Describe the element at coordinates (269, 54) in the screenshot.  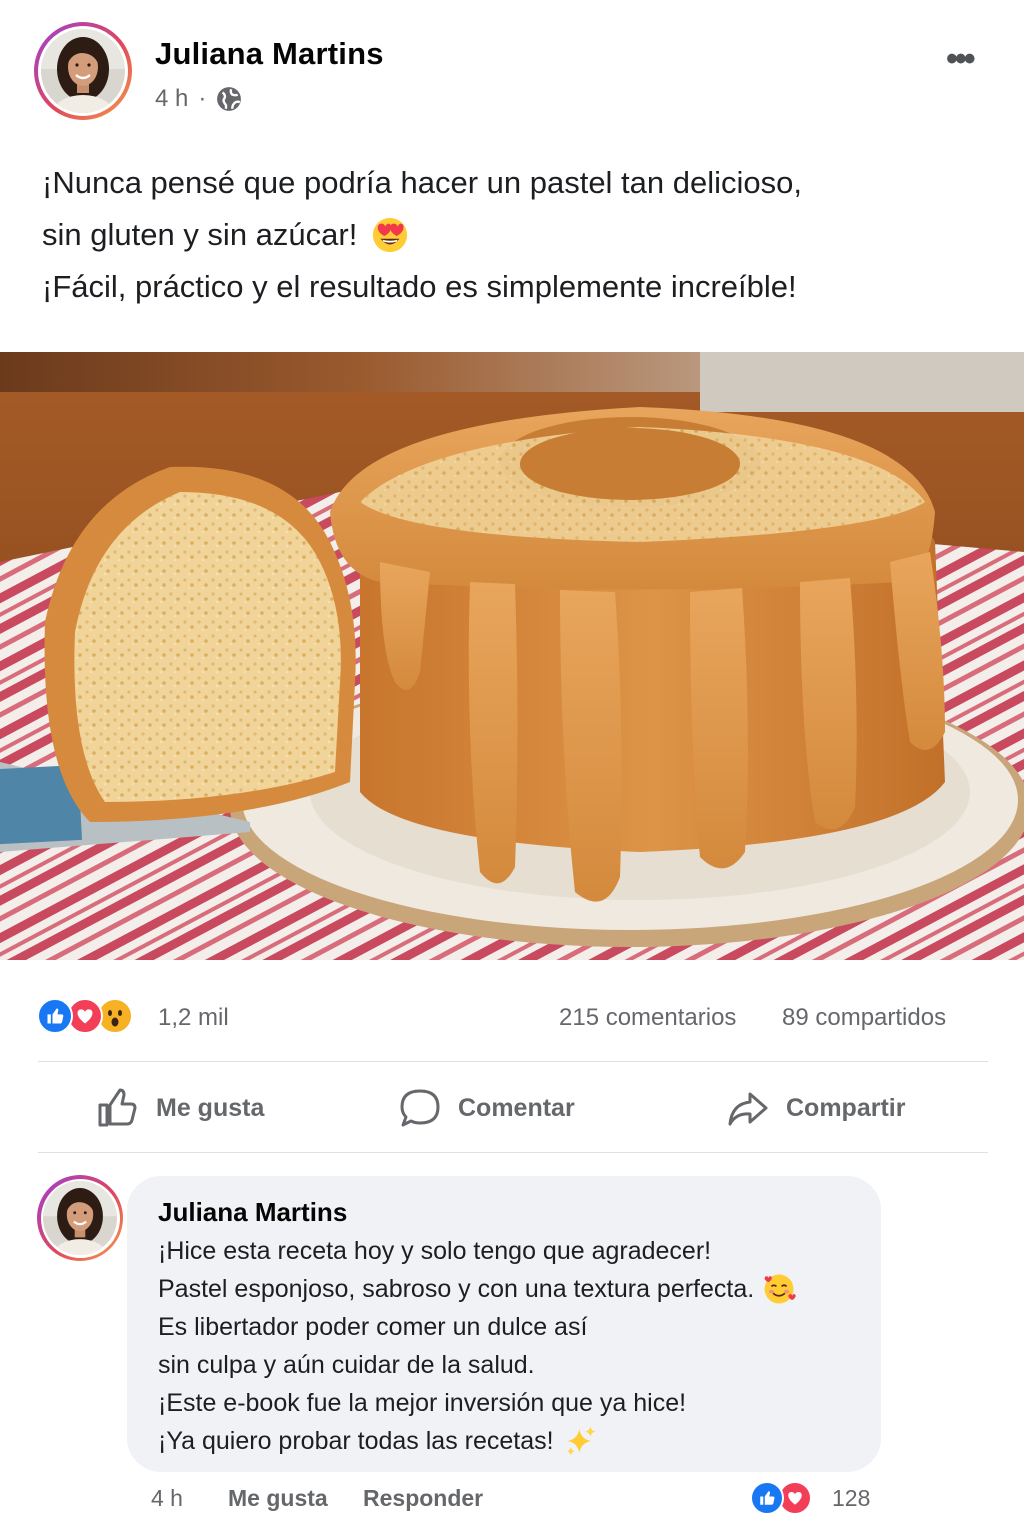
I see `author-name: Juliana Martins` at that location.